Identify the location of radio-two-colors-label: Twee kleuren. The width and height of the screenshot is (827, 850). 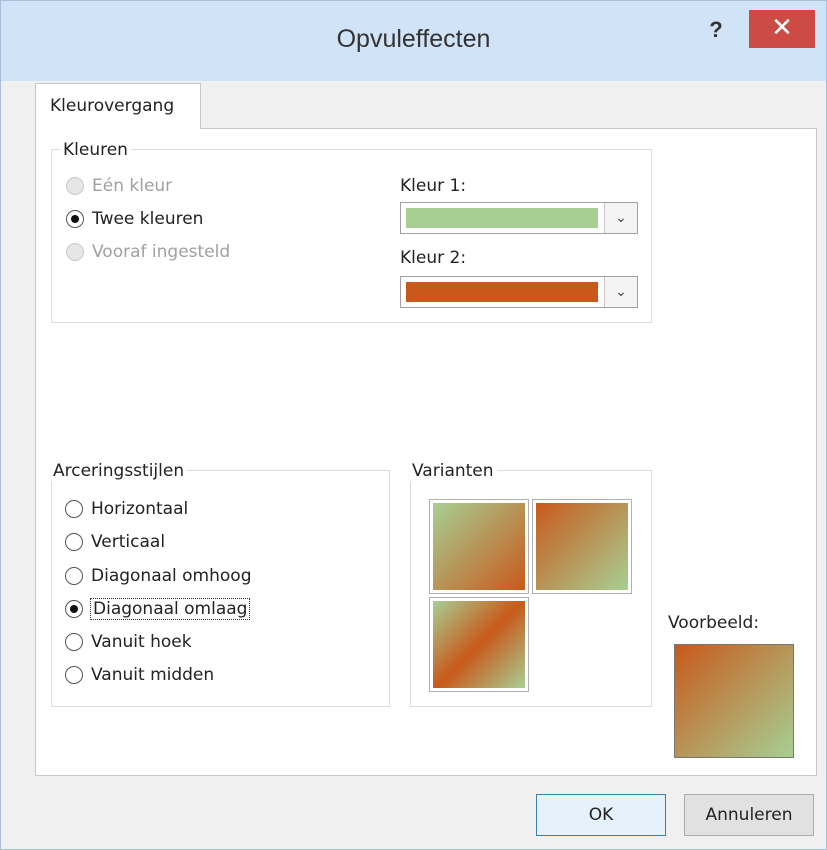
(148, 219).